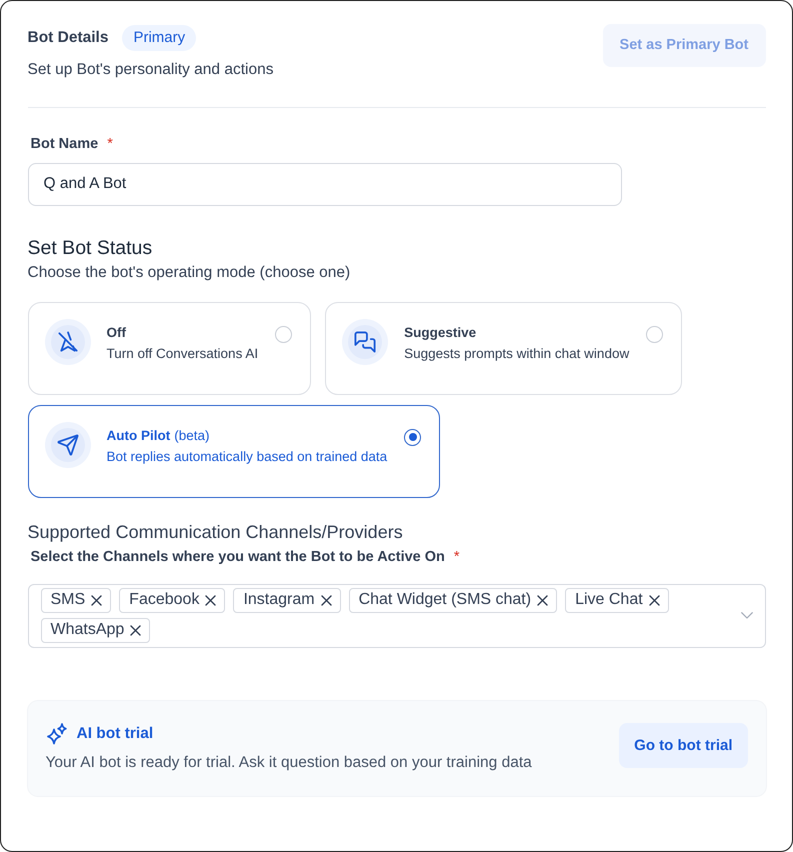 Image resolution: width=793 pixels, height=852 pixels. What do you see at coordinates (182, 353) in the screenshot?
I see `option-description: Turn off Conversations AI` at bounding box center [182, 353].